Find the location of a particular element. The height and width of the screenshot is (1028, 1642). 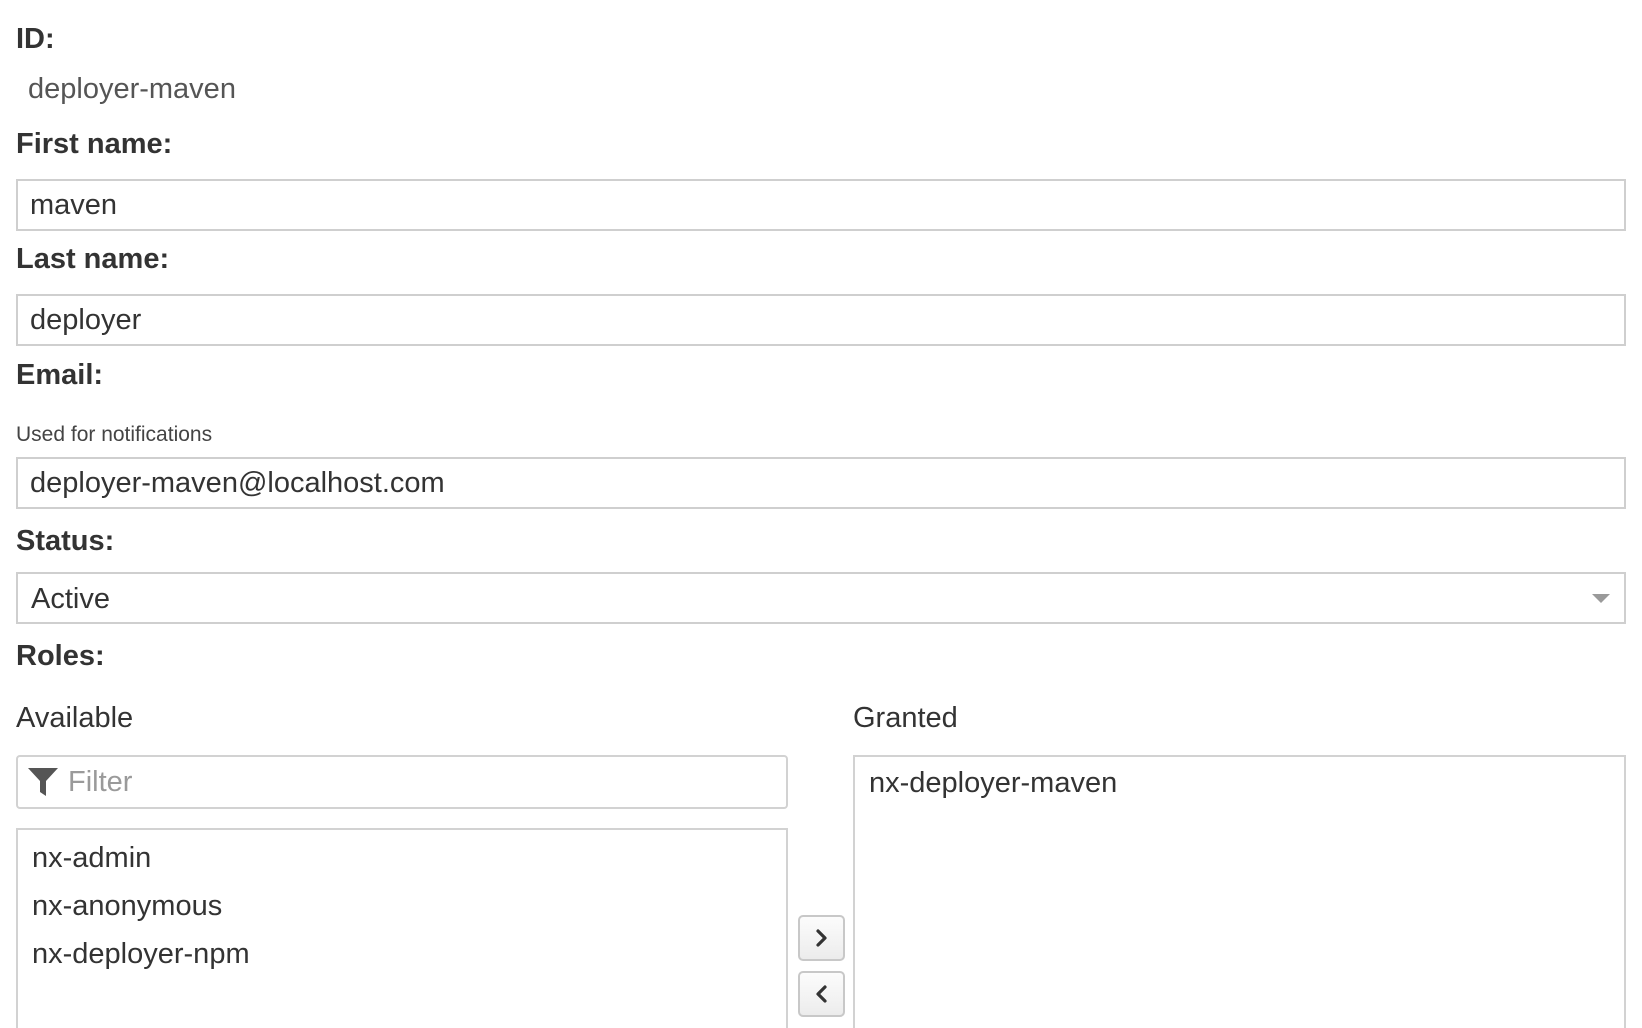

status-label: Status: is located at coordinates (65, 541).